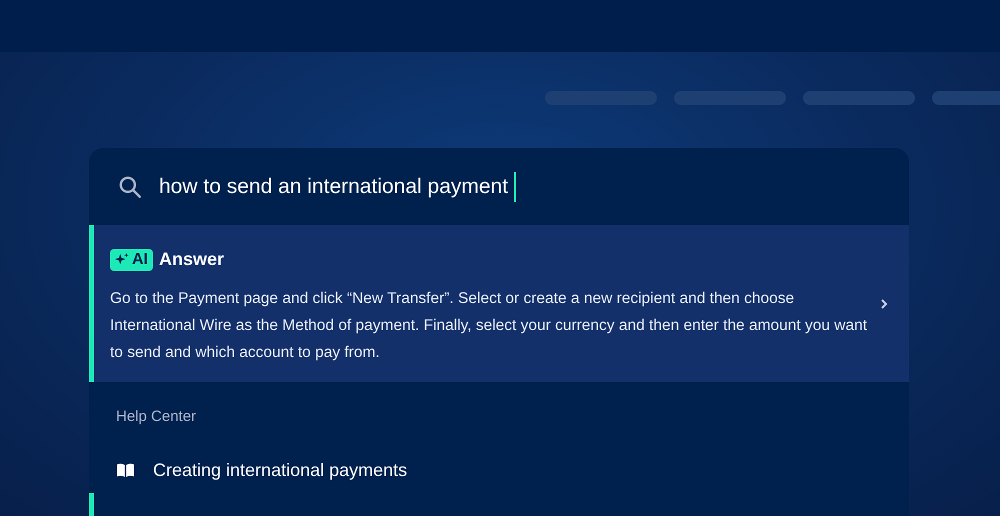  What do you see at coordinates (130, 187) in the screenshot?
I see `search-icon` at bounding box center [130, 187].